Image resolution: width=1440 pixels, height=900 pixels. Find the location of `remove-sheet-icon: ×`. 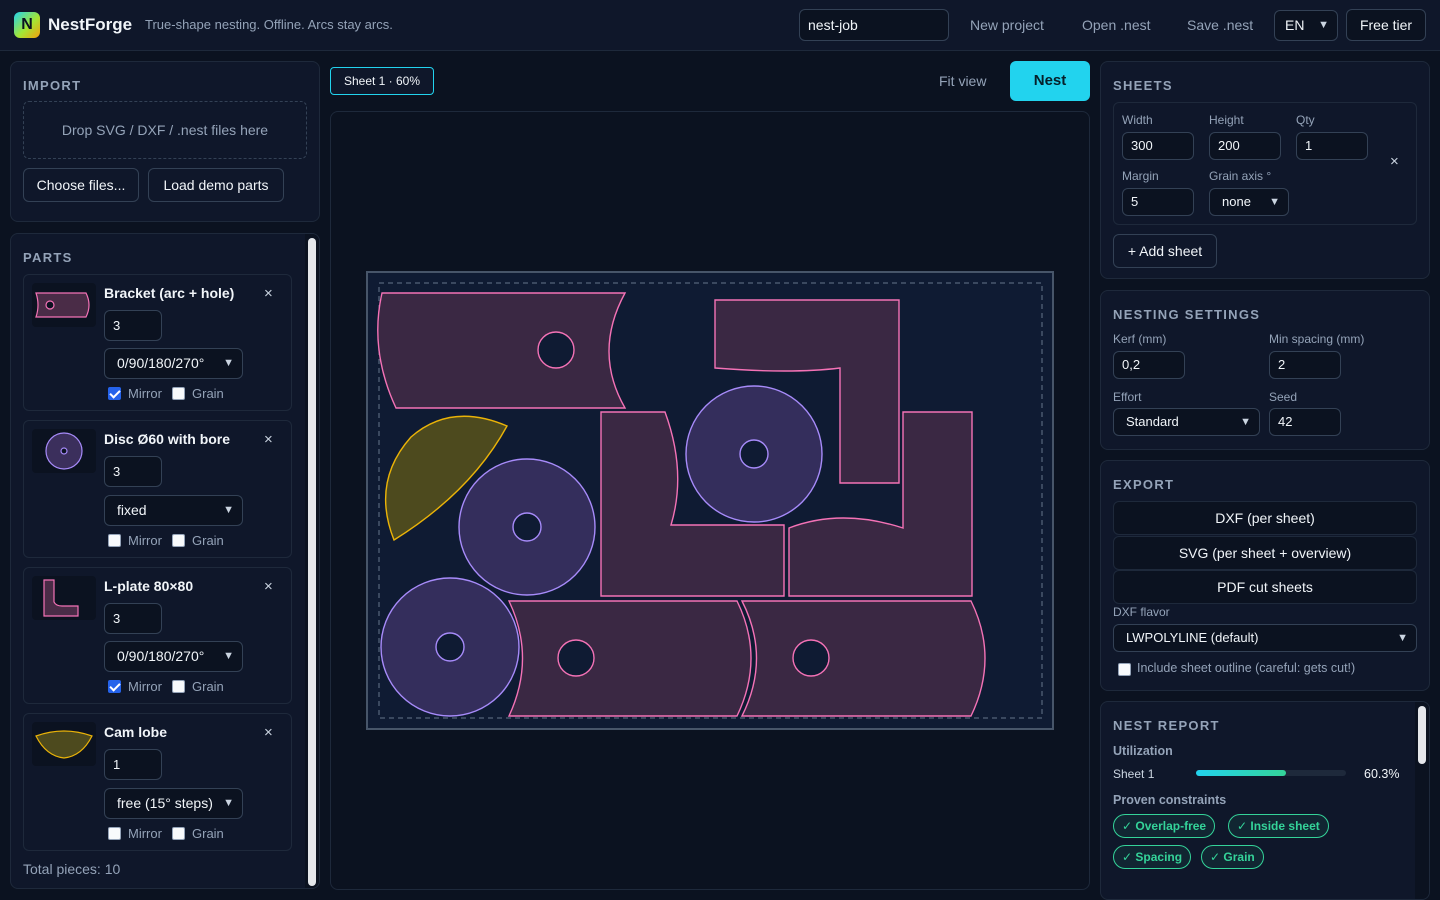

remove-sheet-icon: × is located at coordinates (1394, 161).